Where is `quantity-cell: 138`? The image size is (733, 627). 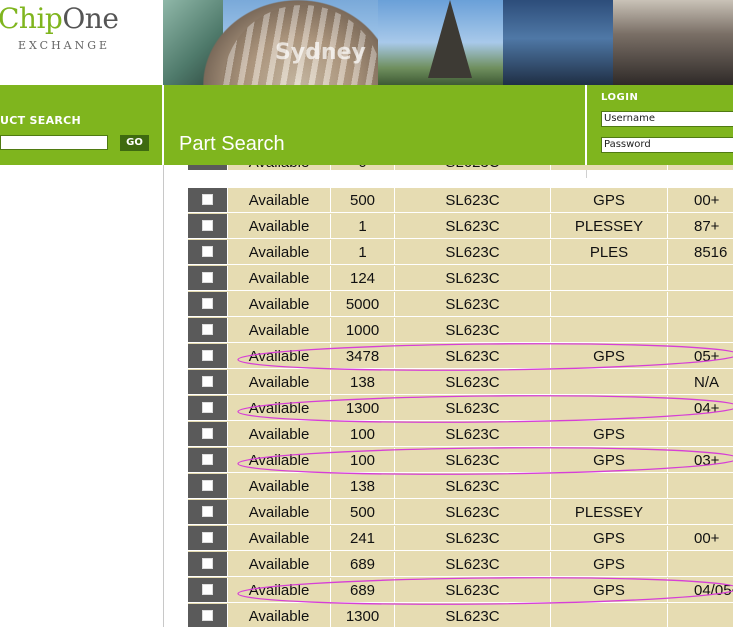 quantity-cell: 138 is located at coordinates (363, 486).